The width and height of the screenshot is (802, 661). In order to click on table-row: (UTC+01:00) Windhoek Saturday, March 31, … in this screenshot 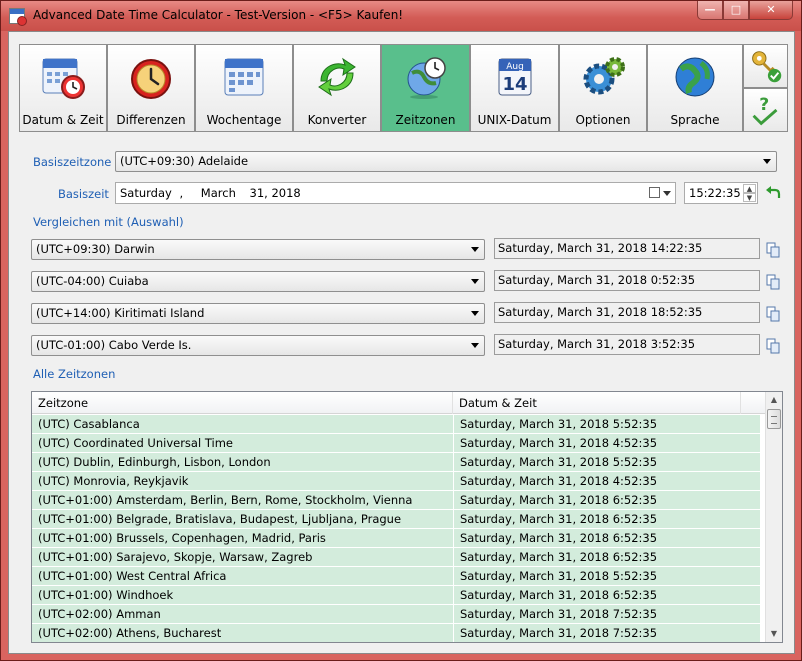, I will do `click(396, 595)`.